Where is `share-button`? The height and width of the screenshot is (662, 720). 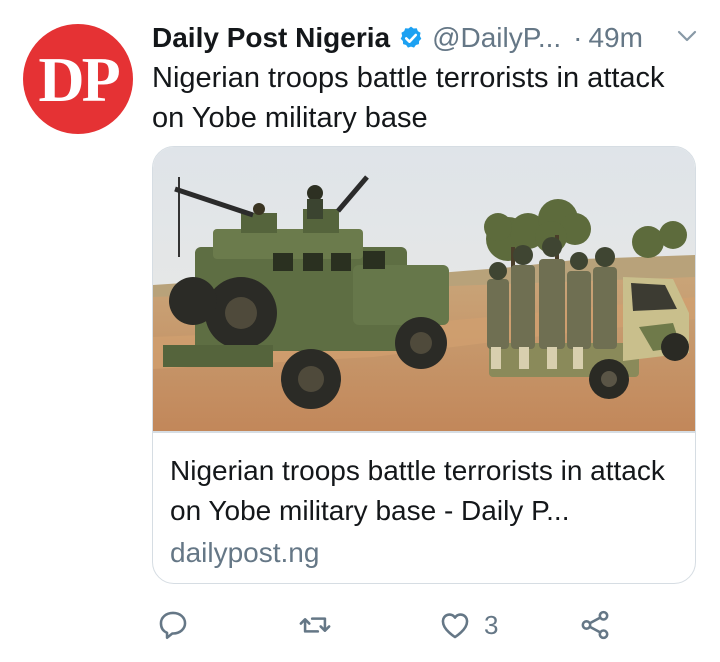 share-button is located at coordinates (595, 625).